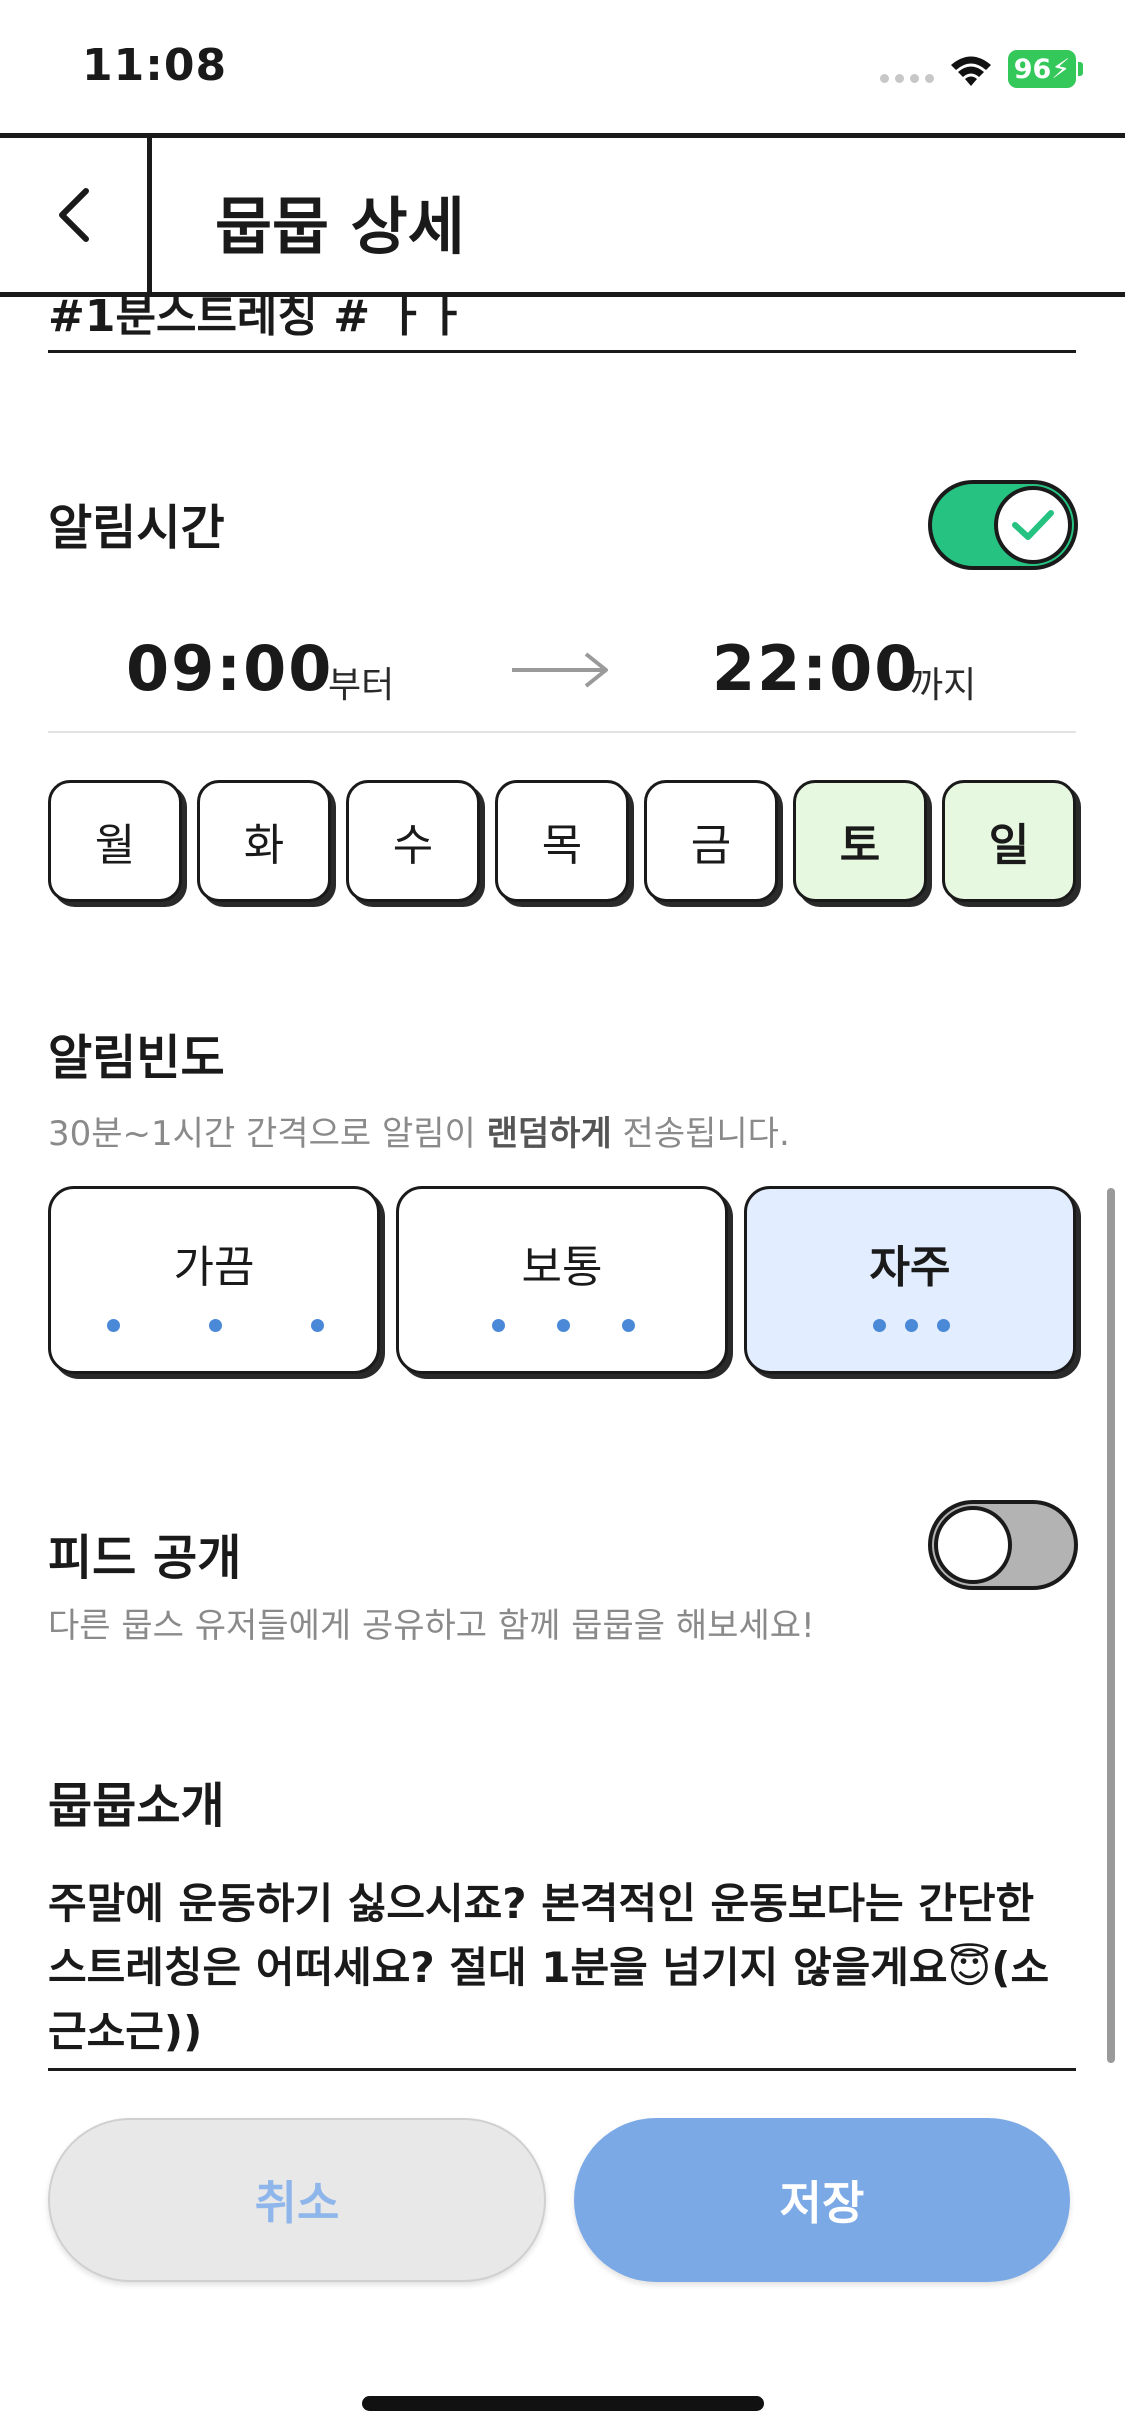  Describe the element at coordinates (711, 841) in the screenshot. I see `weekday-fri: 금` at that location.